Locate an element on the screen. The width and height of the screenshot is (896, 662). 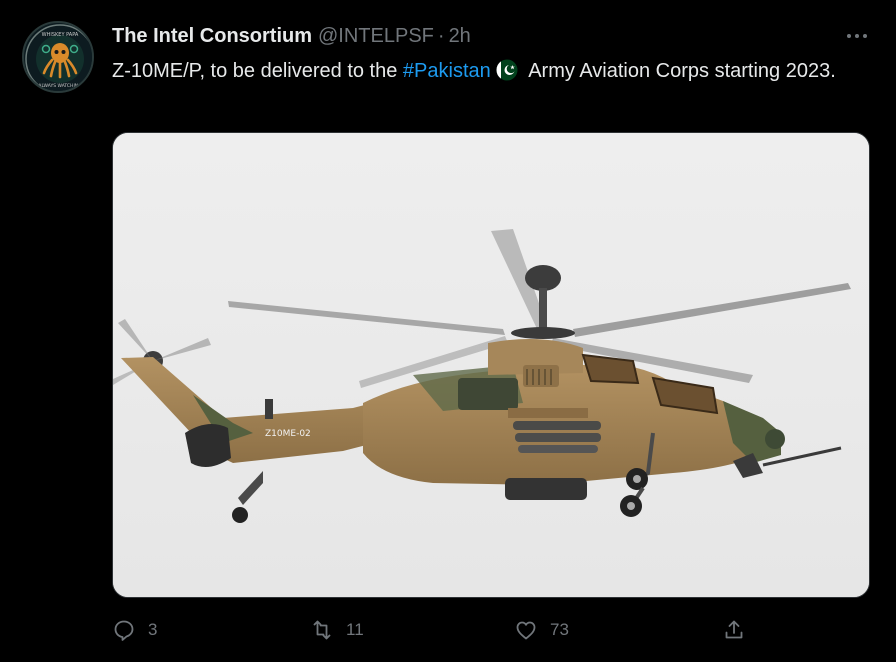
reply-count: 3 is located at coordinates (153, 629).